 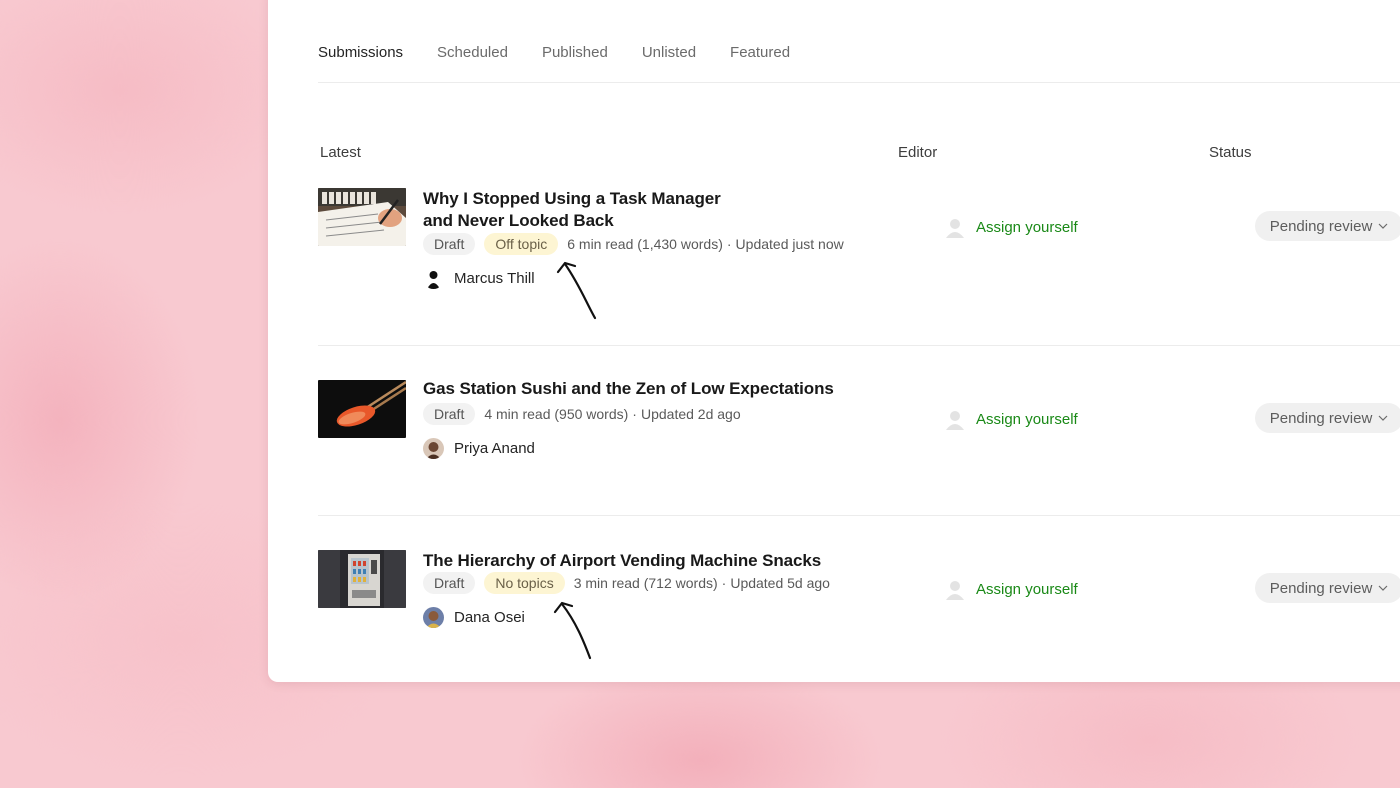 I want to click on author: Priya Anand, so click(x=479, y=448).